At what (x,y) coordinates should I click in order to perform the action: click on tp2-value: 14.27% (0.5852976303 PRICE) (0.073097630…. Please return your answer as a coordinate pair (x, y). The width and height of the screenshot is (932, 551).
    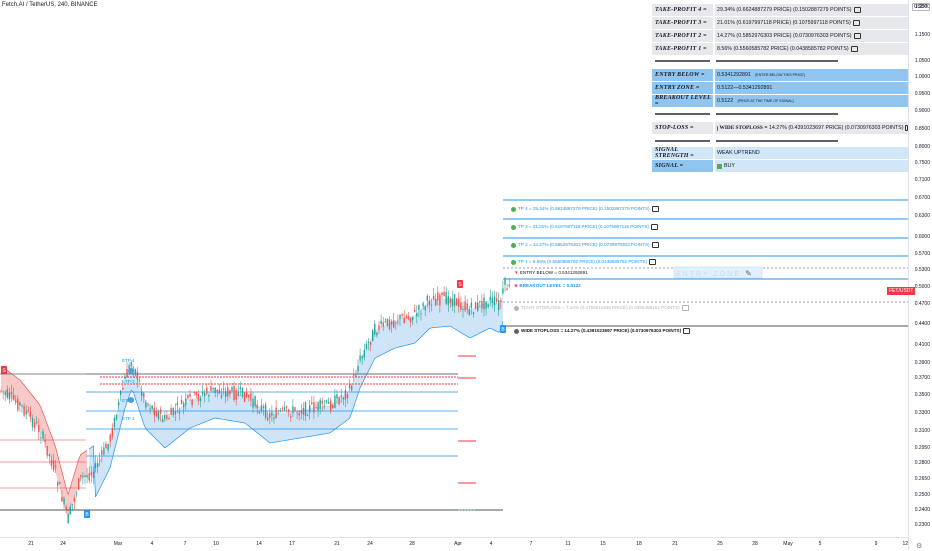
    Looking at the image, I should click on (811, 36).